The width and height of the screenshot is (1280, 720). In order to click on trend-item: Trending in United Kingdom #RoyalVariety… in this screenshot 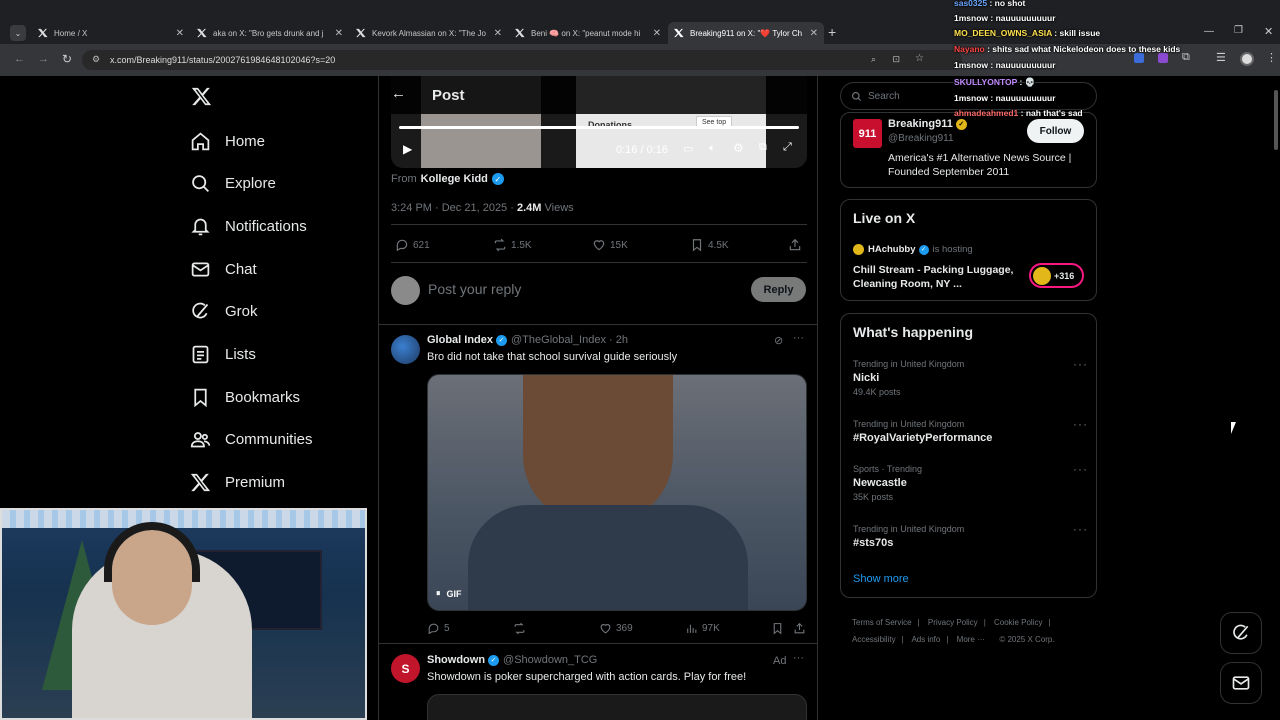, I will do `click(970, 430)`.